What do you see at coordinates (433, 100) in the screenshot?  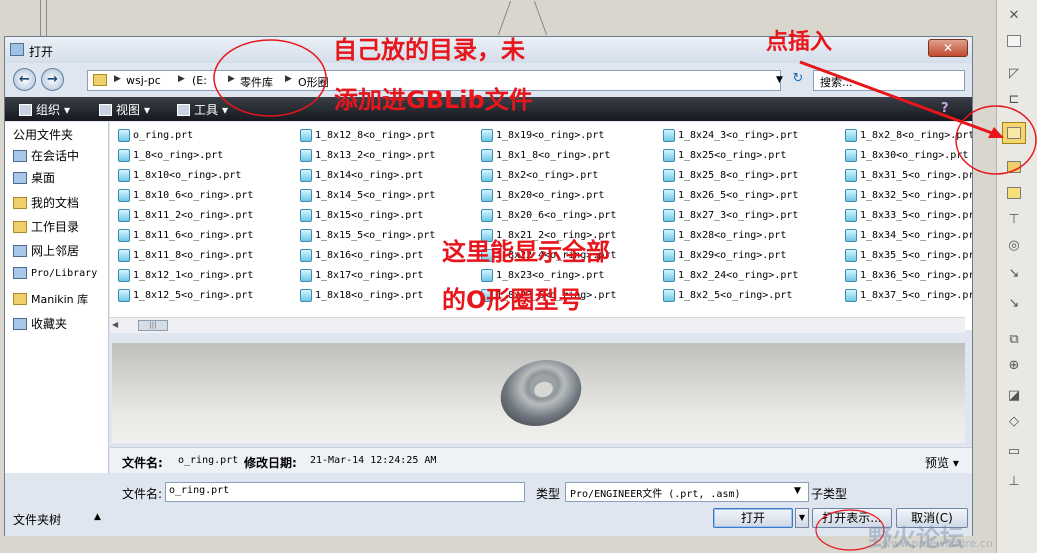 I see `annotation-text-line2: 添加进GBLib文件` at bounding box center [433, 100].